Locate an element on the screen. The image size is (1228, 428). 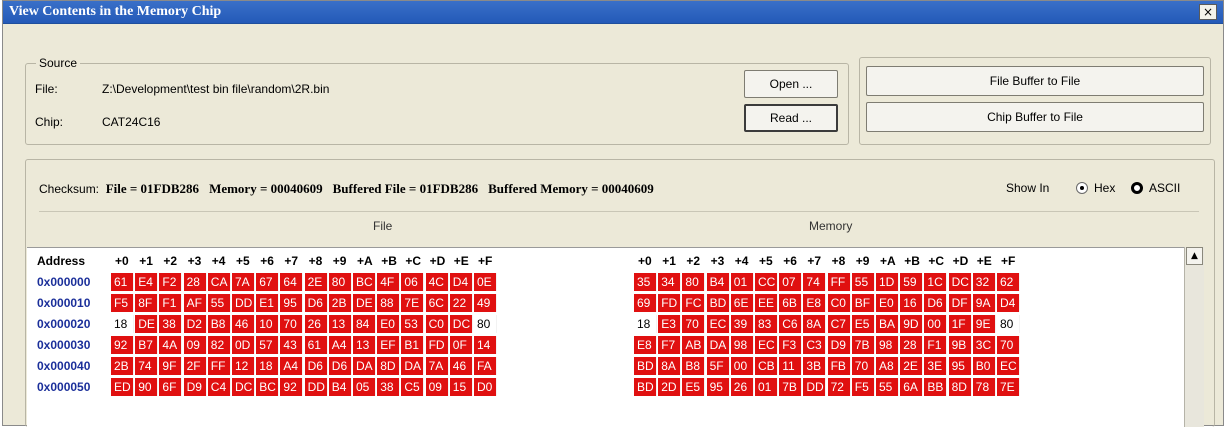
file-byte-cell: 0E is located at coordinates (485, 282).